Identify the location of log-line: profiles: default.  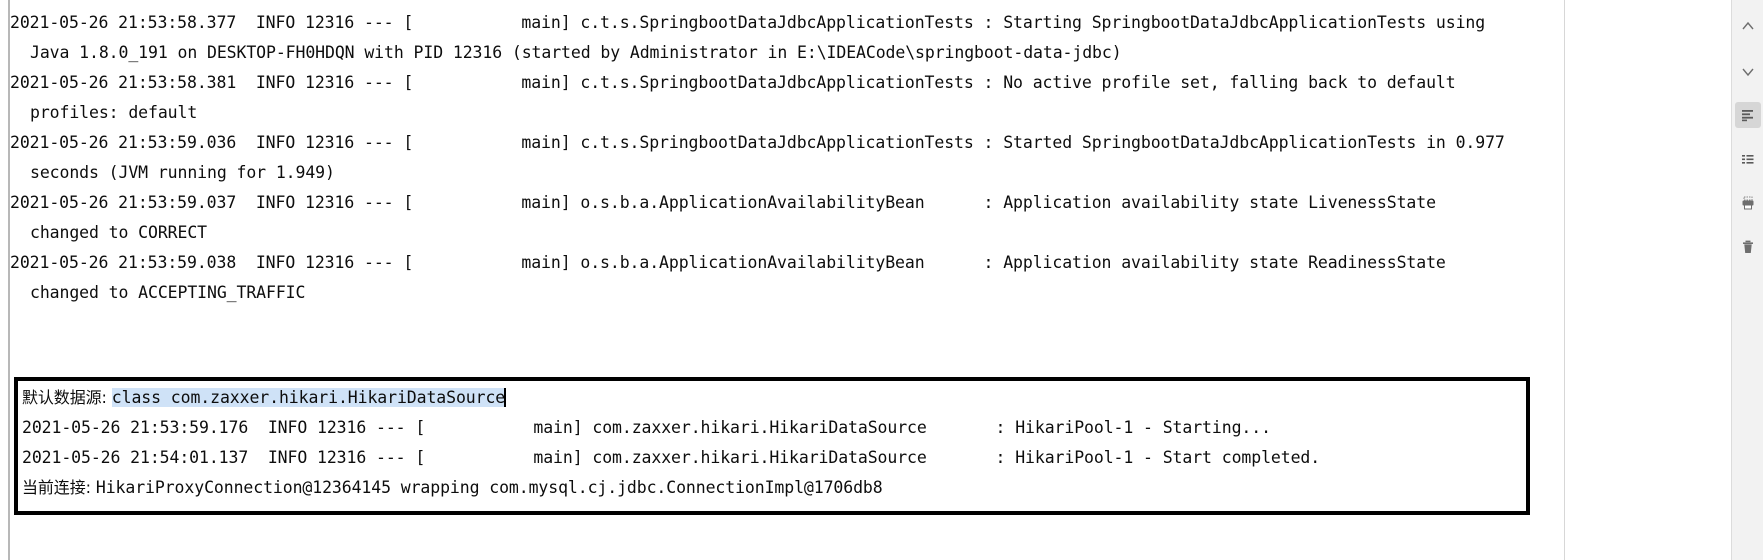
(114, 112).